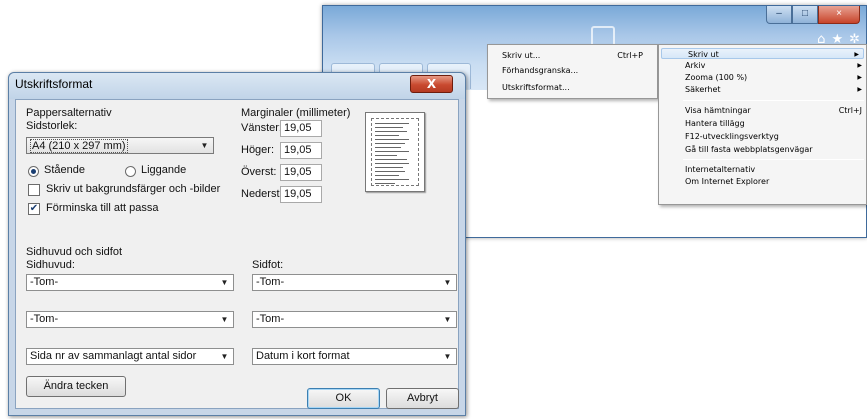 Image resolution: width=867 pixels, height=419 pixels. I want to click on menu-item-label: Skriv ut, so click(703, 54).